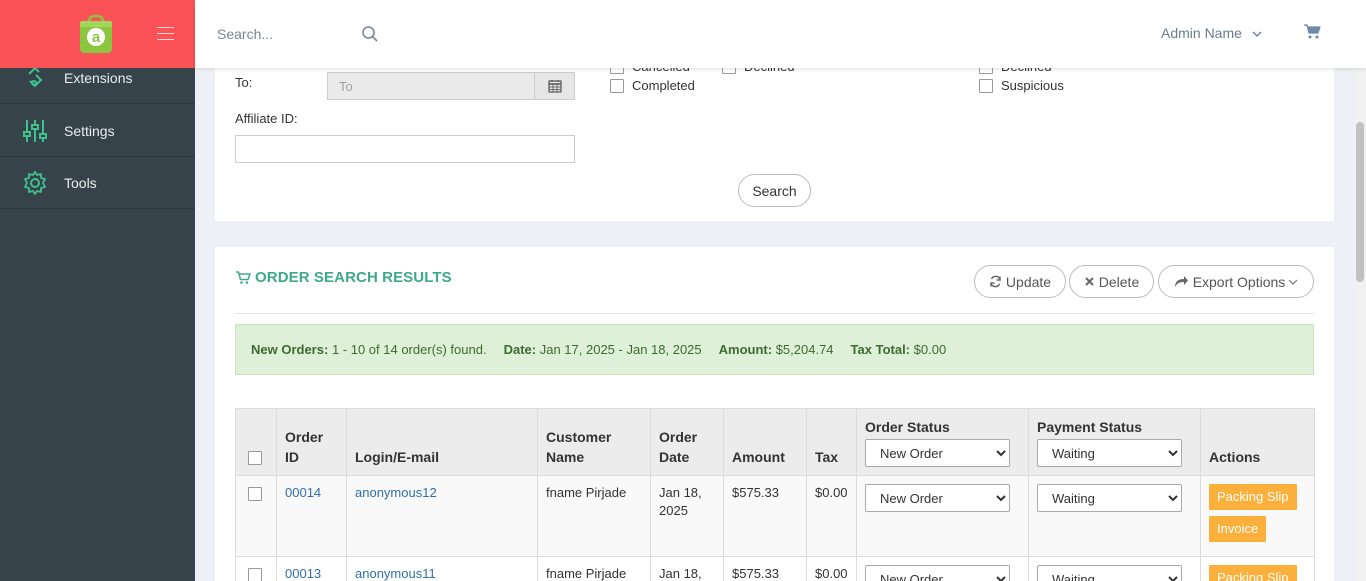  Describe the element at coordinates (1032, 85) in the screenshot. I see `checkbox-label: Suspicious` at that location.